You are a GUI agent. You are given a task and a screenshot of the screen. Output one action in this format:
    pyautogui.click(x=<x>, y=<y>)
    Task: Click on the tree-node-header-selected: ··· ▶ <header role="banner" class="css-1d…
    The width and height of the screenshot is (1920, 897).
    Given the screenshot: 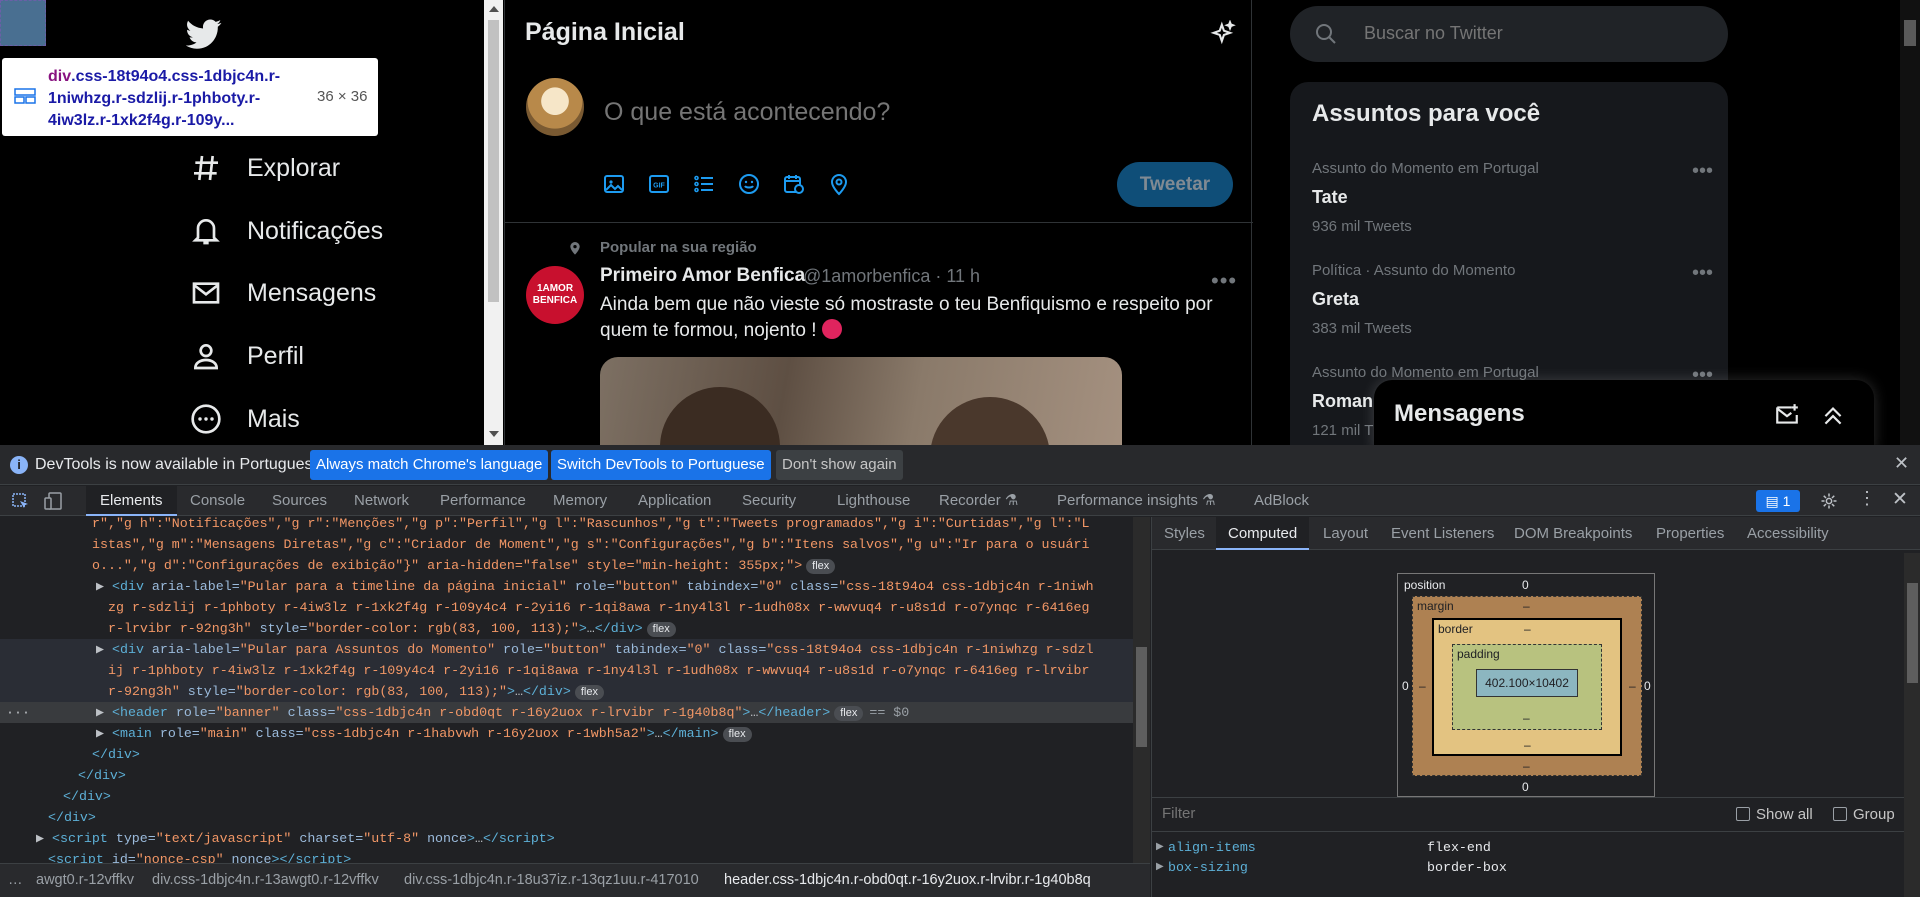 What is the action you would take?
    pyautogui.click(x=566, y=712)
    